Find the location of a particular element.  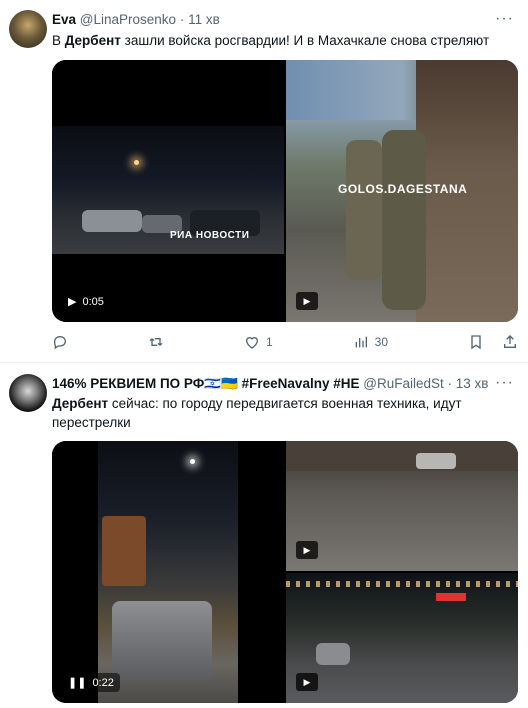

tweet-divider is located at coordinates (264, 362).